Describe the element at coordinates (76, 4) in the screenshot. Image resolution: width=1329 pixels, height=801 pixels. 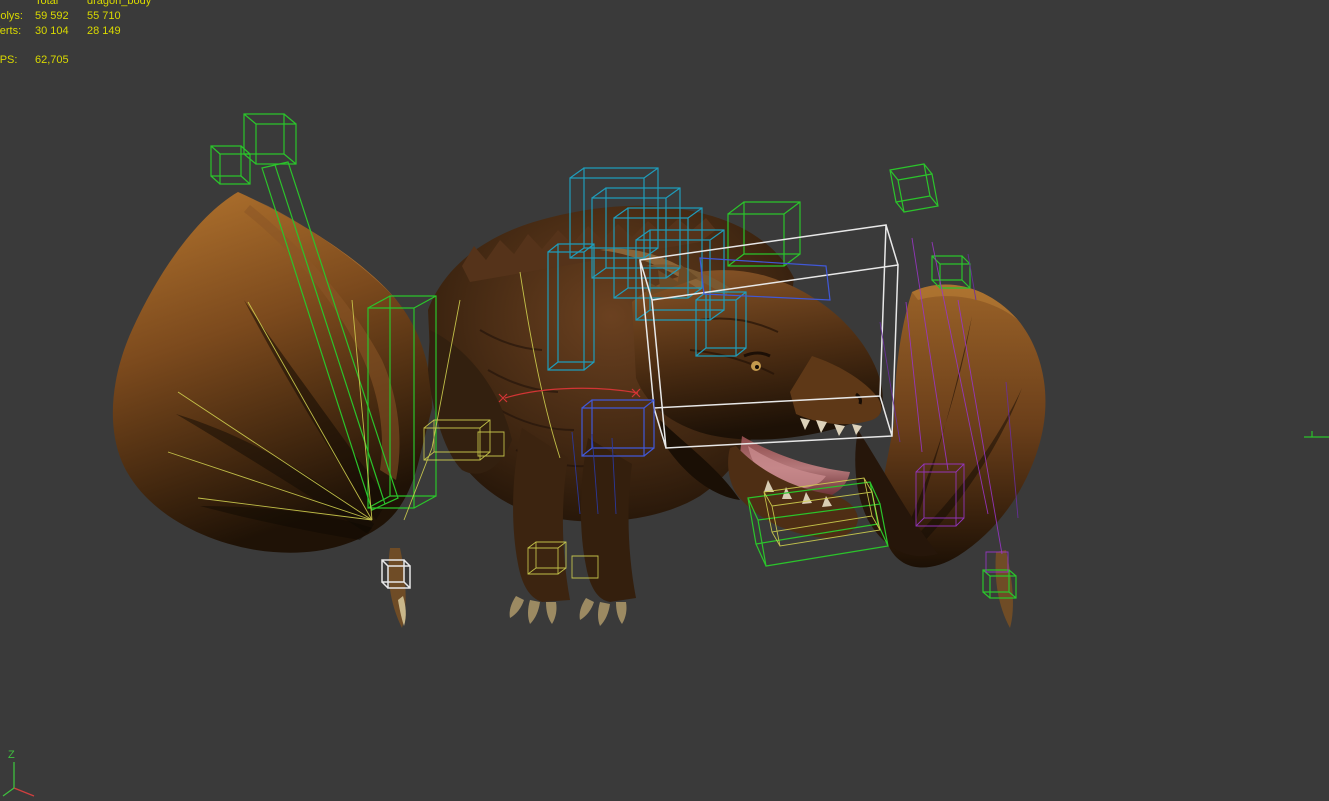
I see `stats-header-row: Total dragon_body` at that location.